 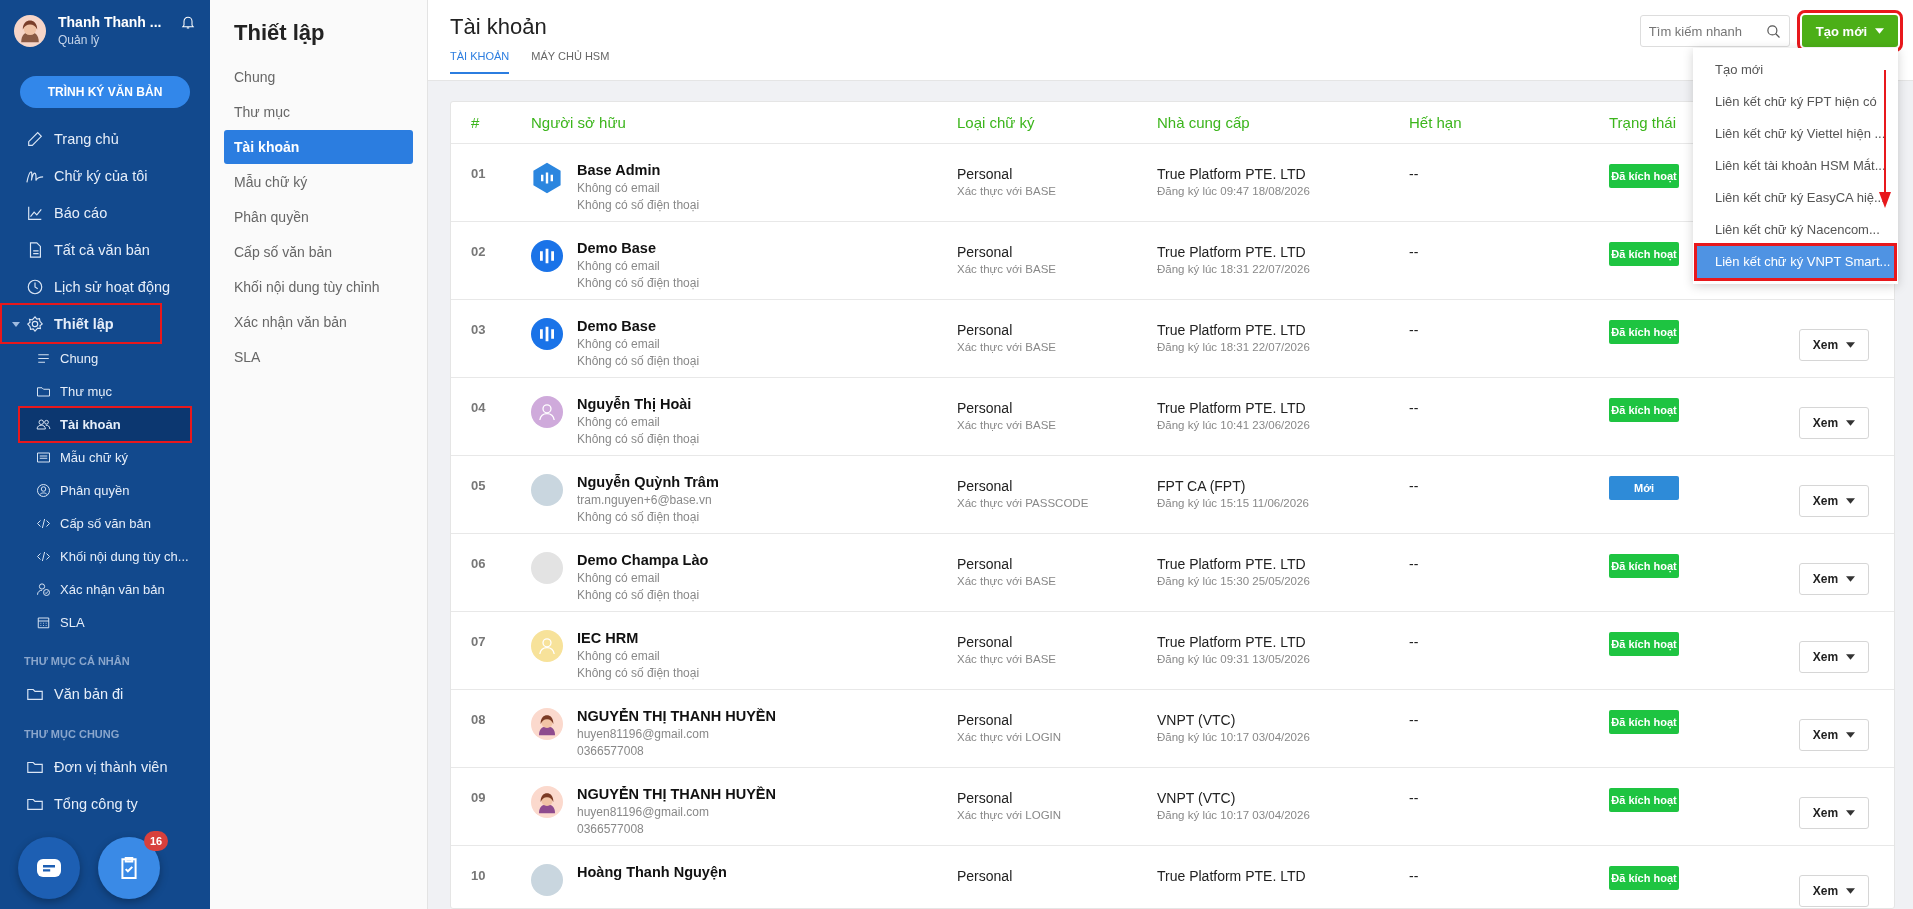 I want to click on notification-bell-icon, so click(x=188, y=22).